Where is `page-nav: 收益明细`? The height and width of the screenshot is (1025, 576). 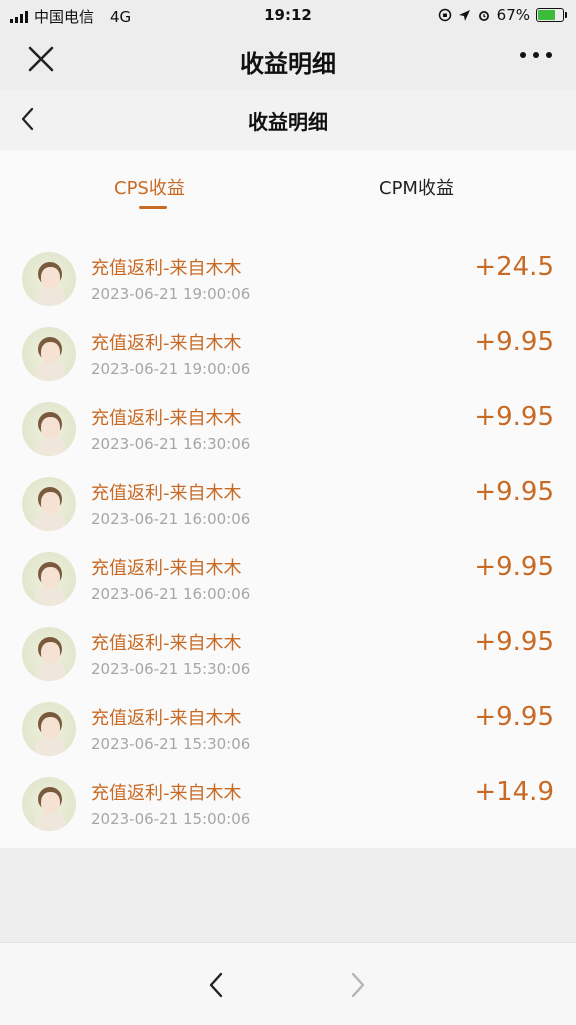 page-nav: 收益明细 is located at coordinates (288, 120).